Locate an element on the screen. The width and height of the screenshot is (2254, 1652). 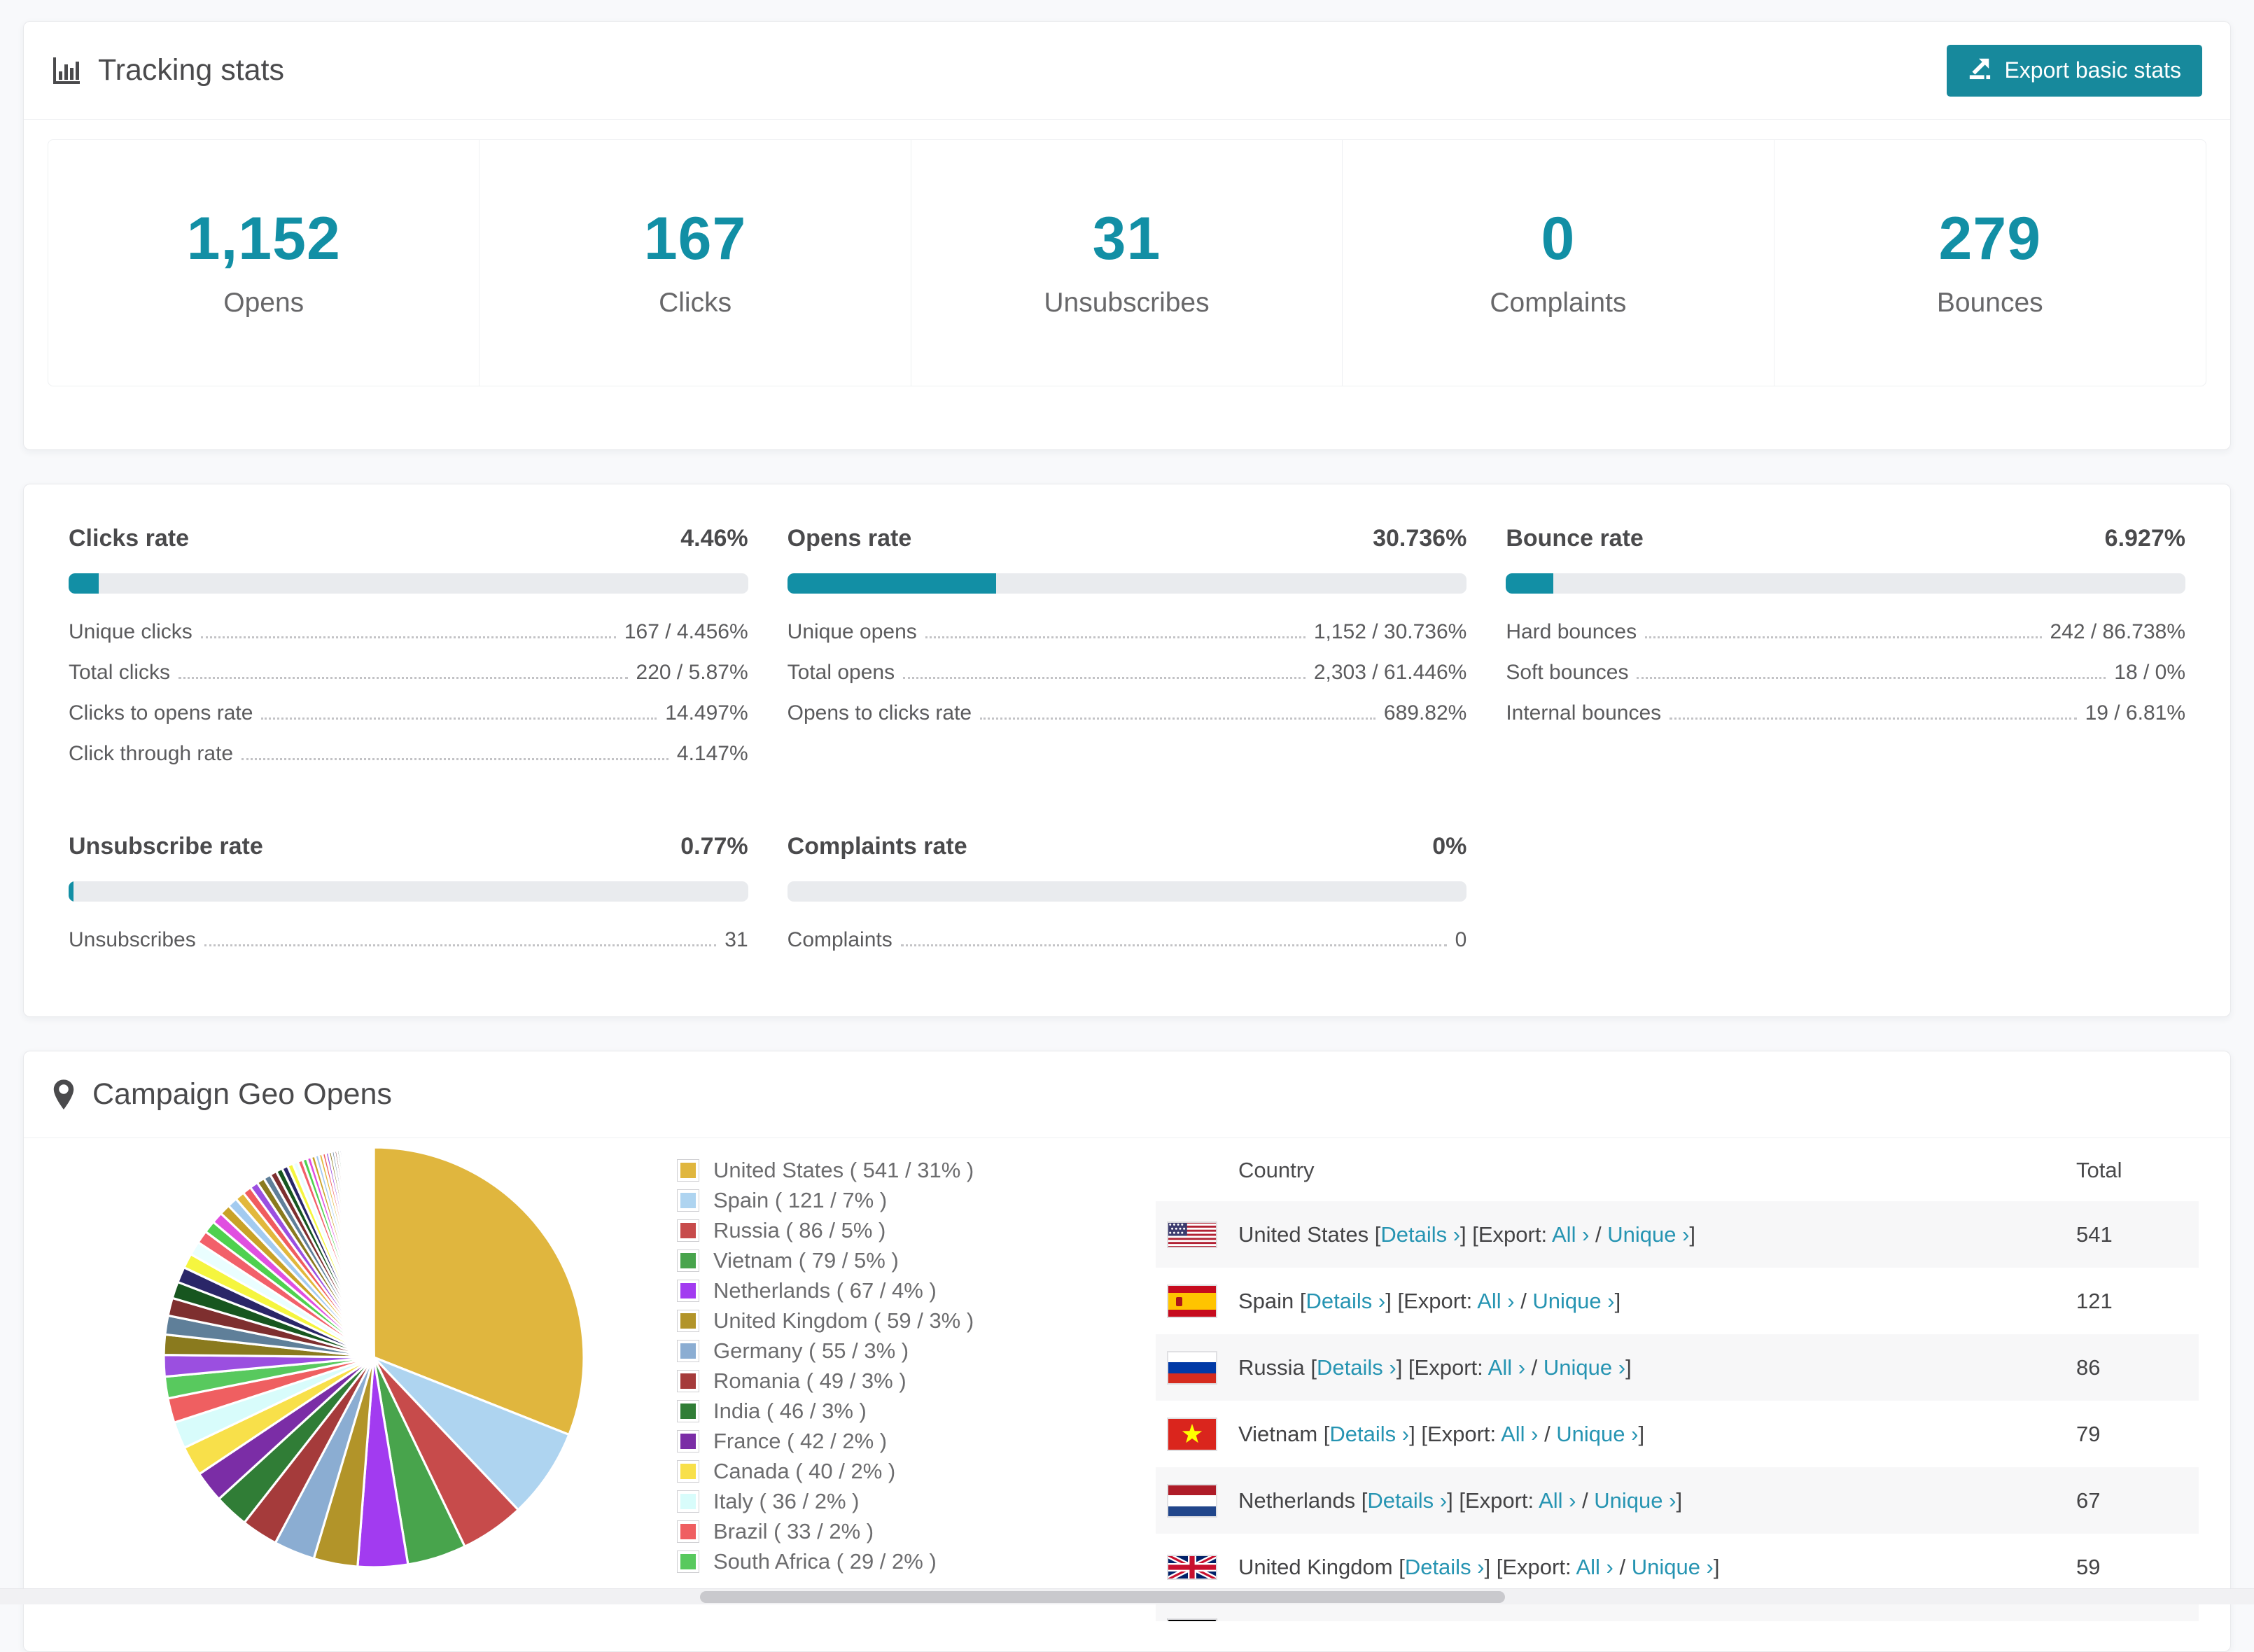
country-name: Russia is located at coordinates (1274, 1367).